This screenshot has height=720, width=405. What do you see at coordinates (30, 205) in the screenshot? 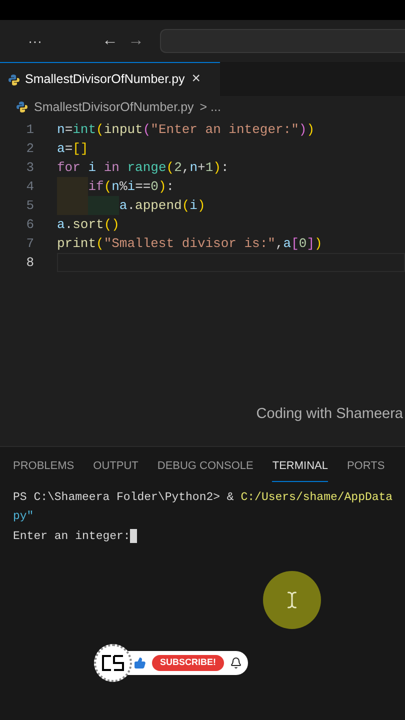
I see `line-number: 5` at bounding box center [30, 205].